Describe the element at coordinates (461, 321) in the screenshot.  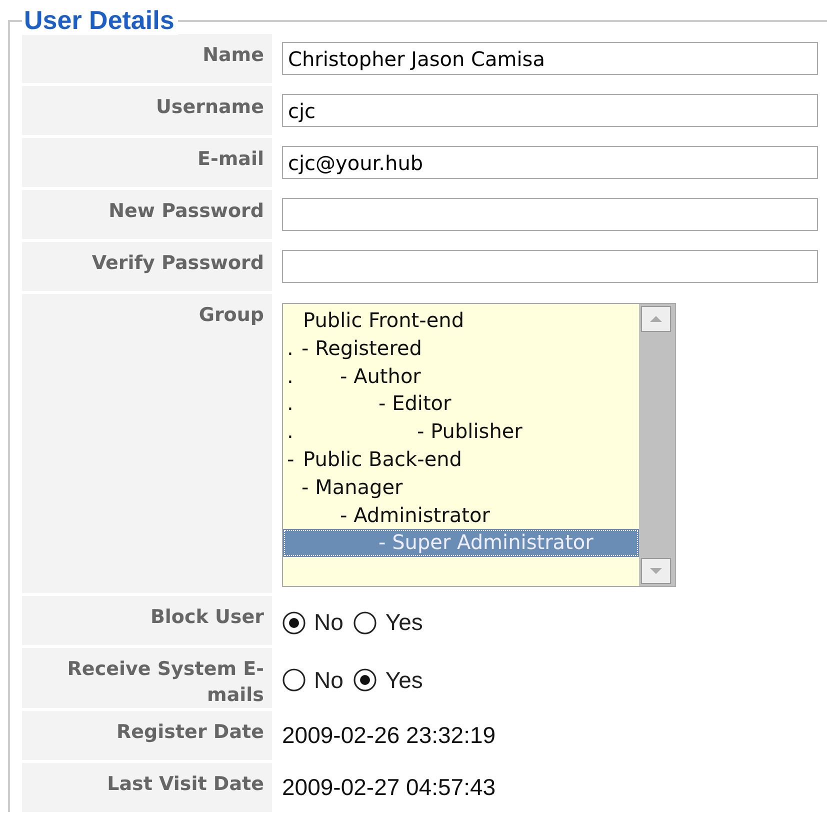
I see `group-option: Public Front-end` at that location.